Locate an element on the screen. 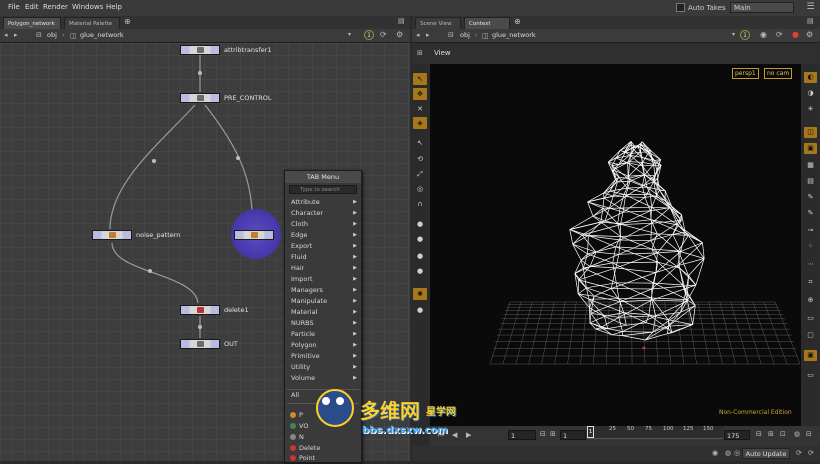 Image resolution: width=820 pixels, height=464 pixels. key-icon: ⊟ is located at coordinates (759, 434).